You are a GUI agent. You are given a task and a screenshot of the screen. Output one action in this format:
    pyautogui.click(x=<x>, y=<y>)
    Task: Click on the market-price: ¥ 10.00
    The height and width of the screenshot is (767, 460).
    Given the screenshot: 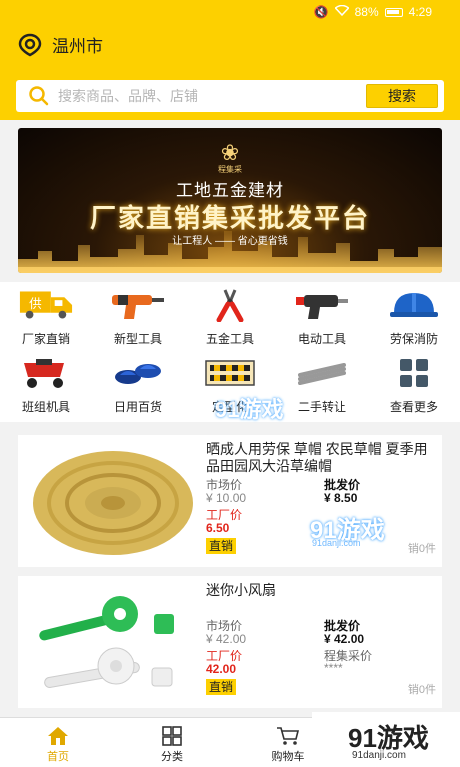 What is the action you would take?
    pyautogui.click(x=226, y=498)
    